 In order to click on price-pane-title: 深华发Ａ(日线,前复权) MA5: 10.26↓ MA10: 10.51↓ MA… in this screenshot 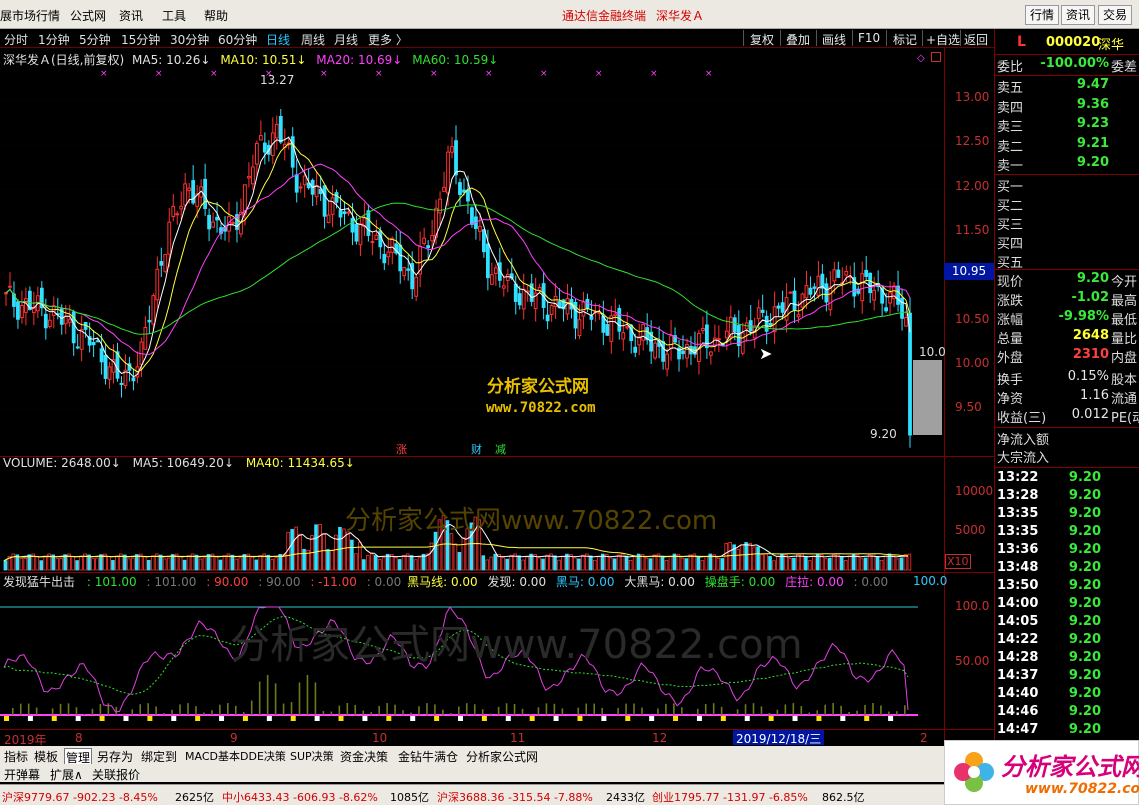, I will do `click(250, 59)`.